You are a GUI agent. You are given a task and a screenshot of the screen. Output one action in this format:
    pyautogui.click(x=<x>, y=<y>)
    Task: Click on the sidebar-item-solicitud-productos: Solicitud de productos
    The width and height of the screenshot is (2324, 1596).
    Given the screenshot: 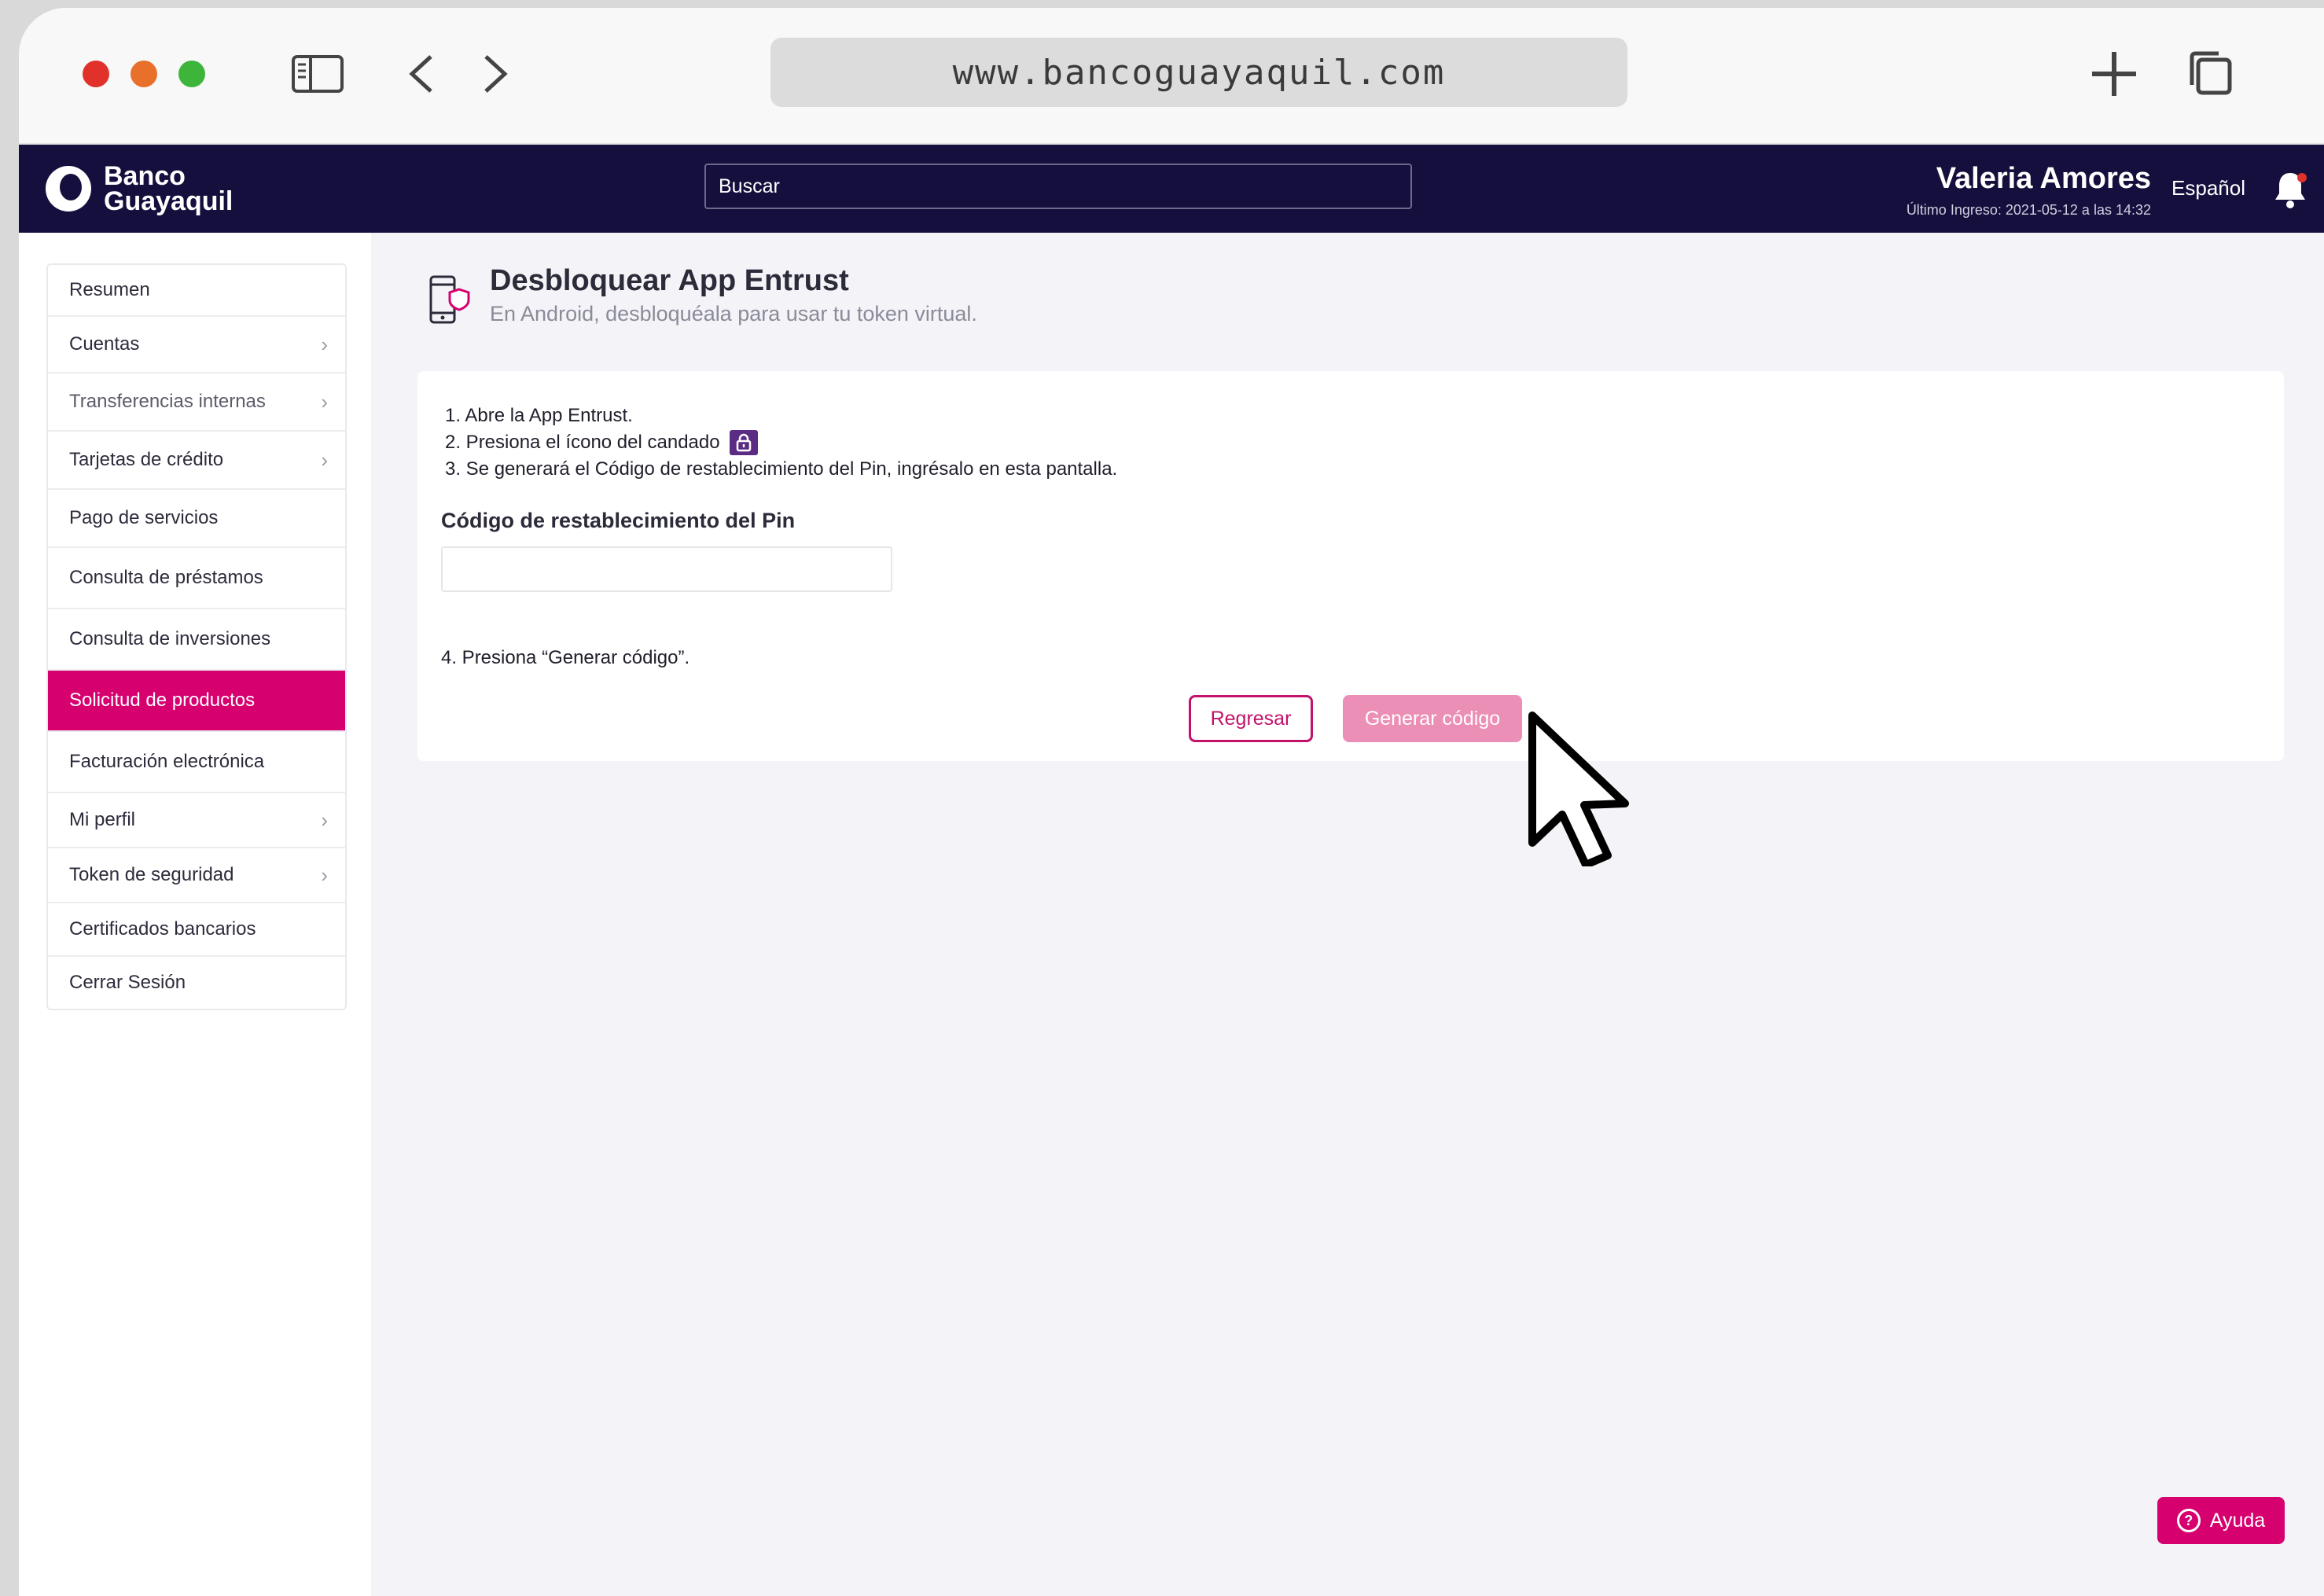 What is the action you would take?
    pyautogui.click(x=197, y=701)
    